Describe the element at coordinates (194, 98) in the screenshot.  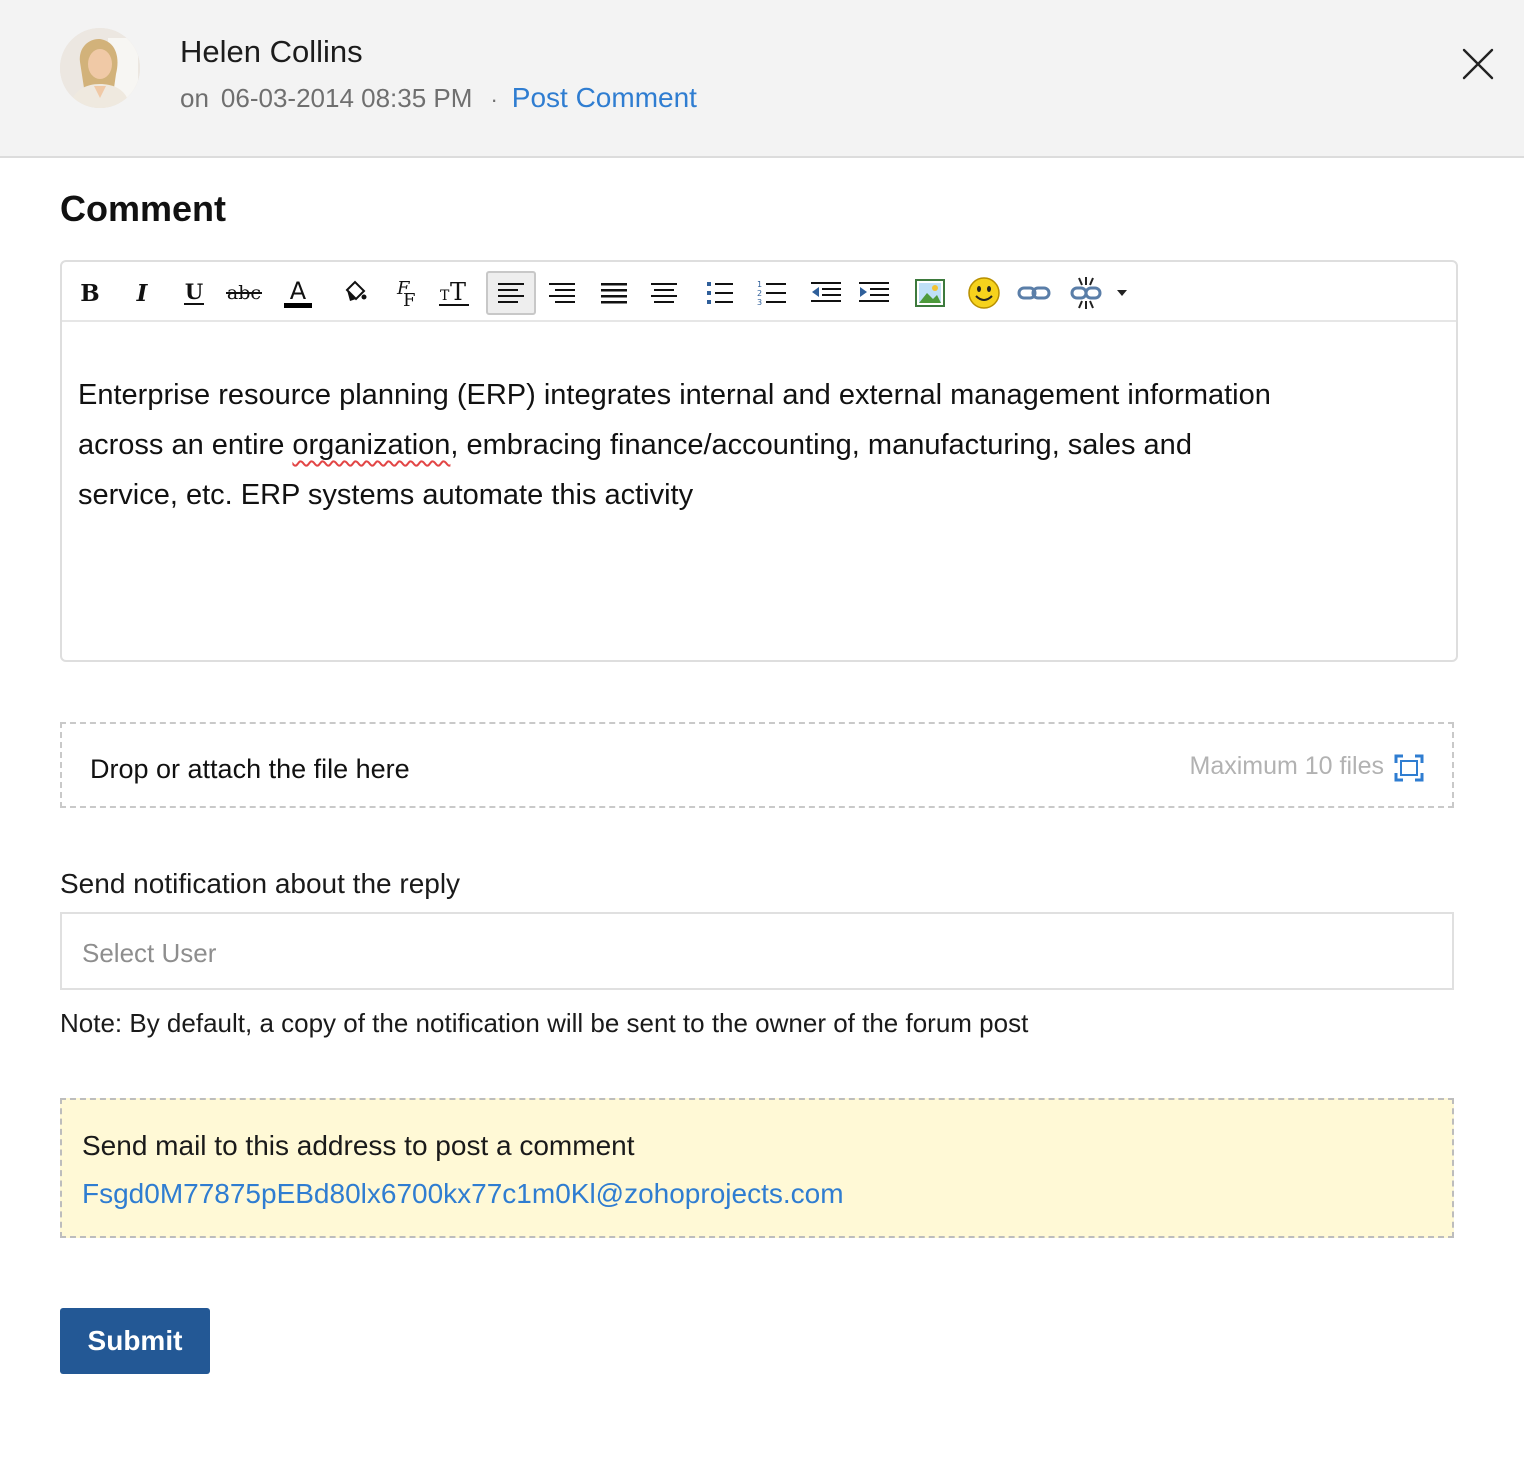
I see `on-label: on` at that location.